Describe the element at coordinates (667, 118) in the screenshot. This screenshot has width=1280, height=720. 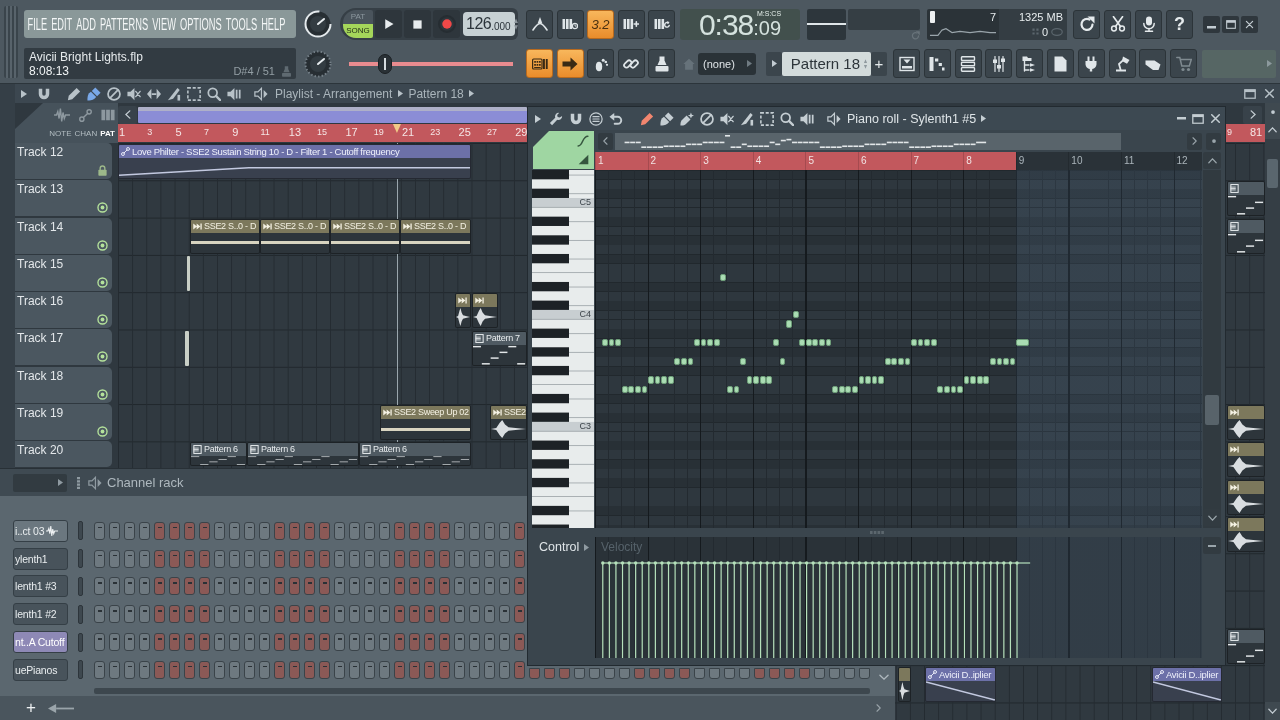
I see `brush-icon` at that location.